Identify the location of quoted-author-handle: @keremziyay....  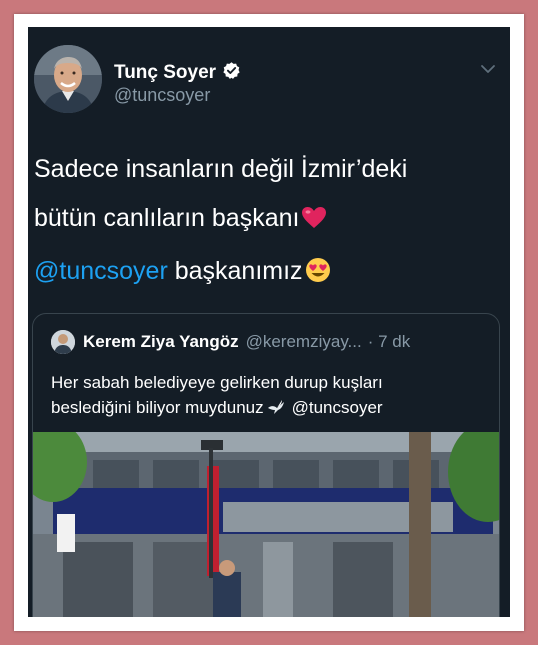
(304, 342).